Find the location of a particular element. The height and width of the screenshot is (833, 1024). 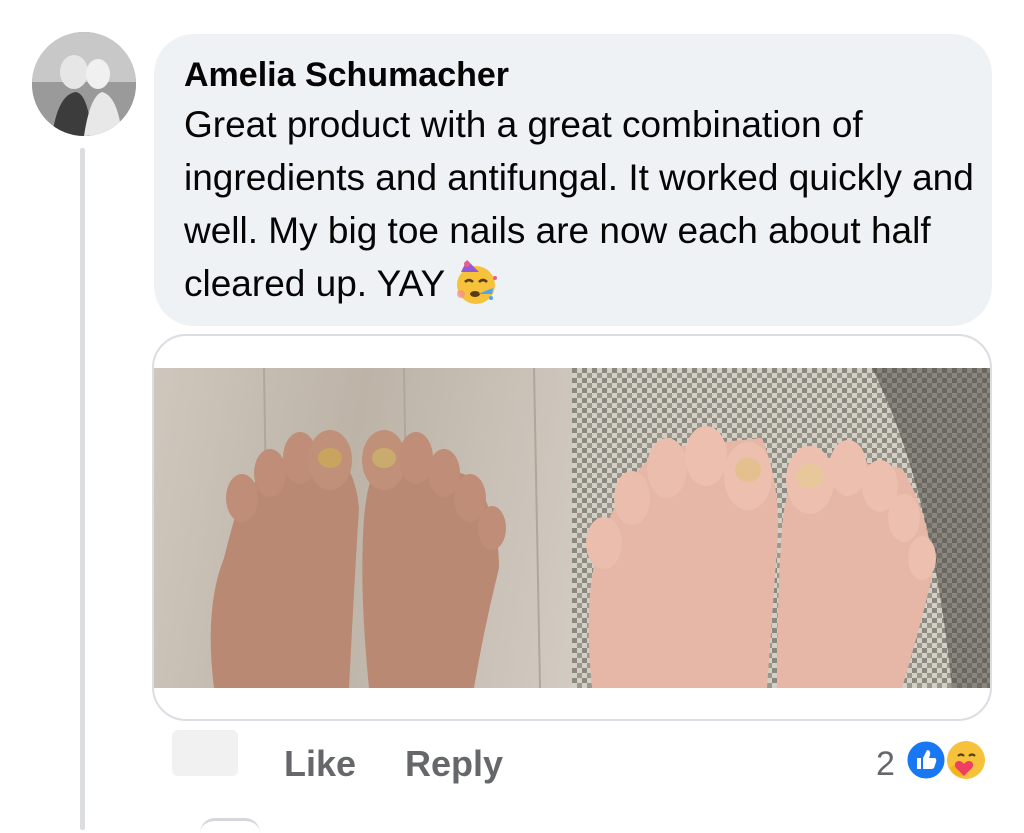

thread-line is located at coordinates (82, 489).